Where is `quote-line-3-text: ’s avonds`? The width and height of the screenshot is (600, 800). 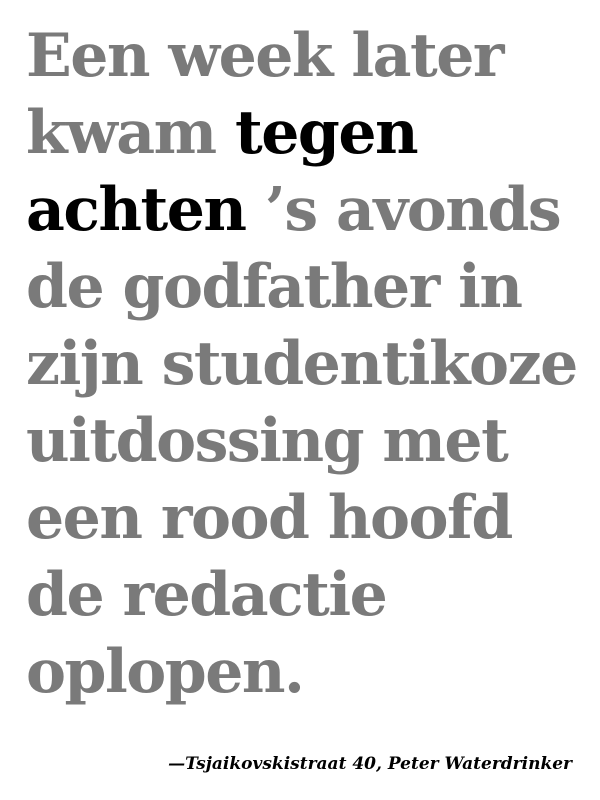
quote-line-3-text: ’s avonds is located at coordinates (403, 210).